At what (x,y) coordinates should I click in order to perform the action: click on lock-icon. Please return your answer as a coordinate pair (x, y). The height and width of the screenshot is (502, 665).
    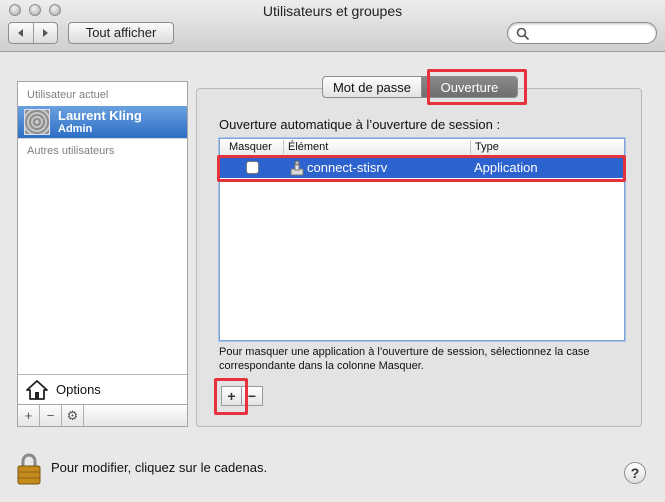
    Looking at the image, I should click on (29, 469).